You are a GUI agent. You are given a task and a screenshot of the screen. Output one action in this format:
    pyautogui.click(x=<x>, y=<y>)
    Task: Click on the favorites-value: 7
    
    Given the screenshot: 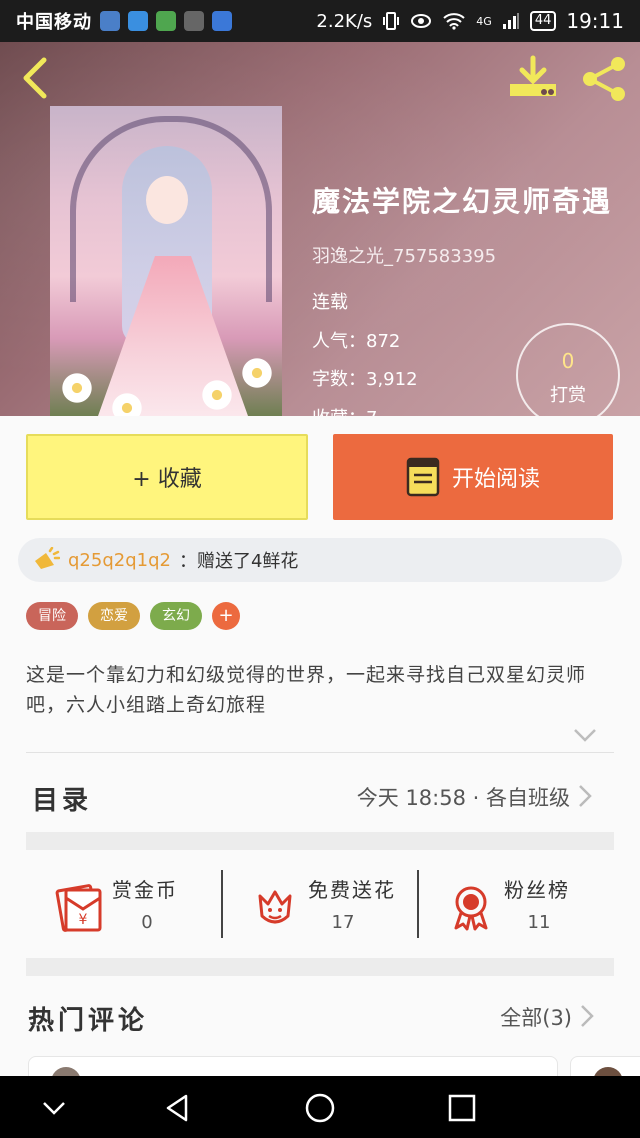 What is the action you would take?
    pyautogui.click(x=371, y=412)
    